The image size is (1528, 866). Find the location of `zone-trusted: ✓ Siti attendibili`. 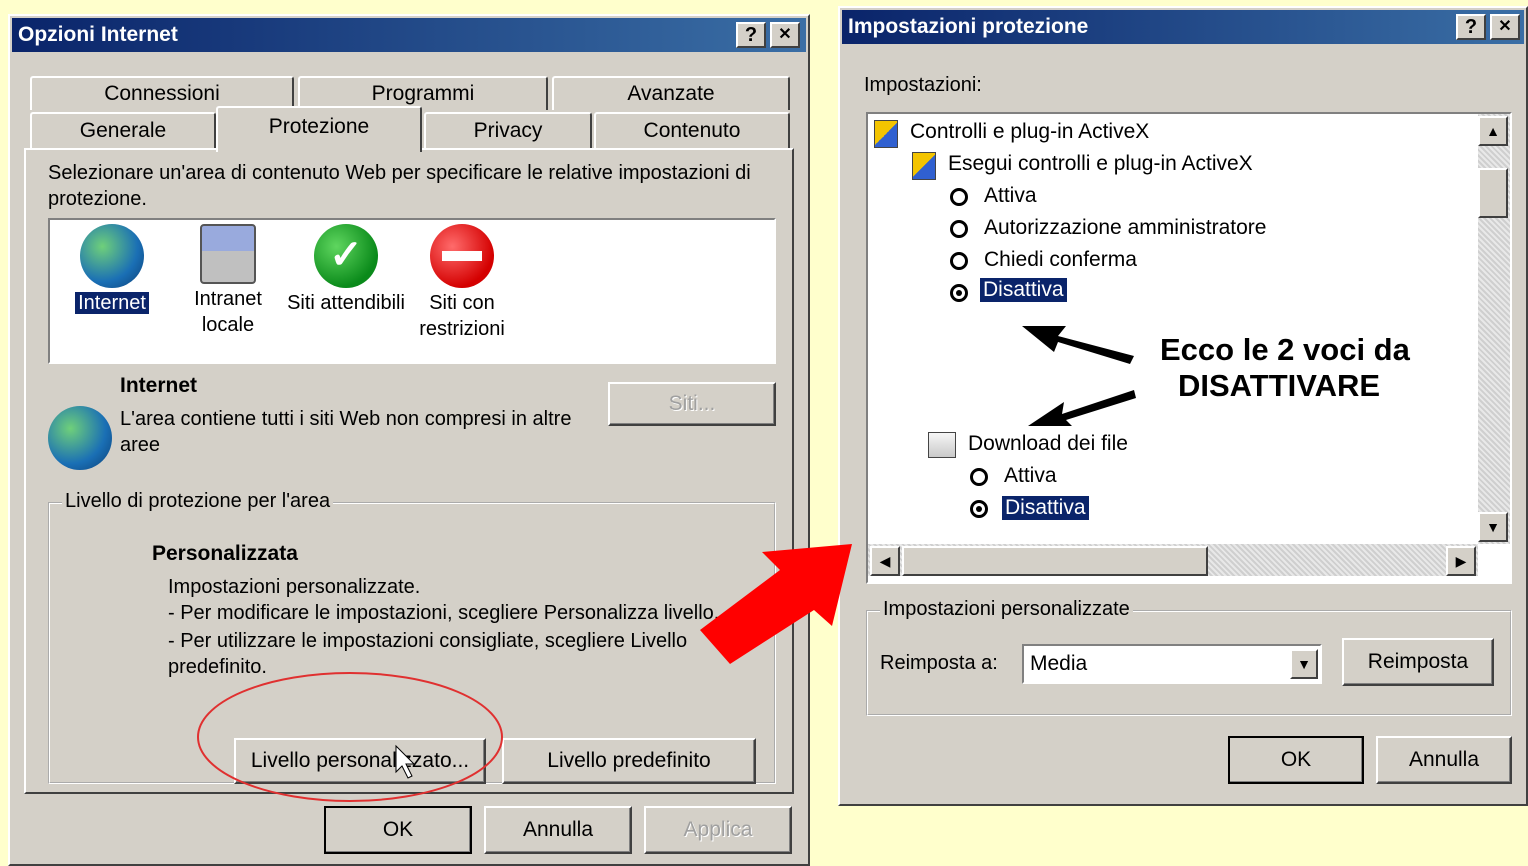

zone-trusted: ✓ Siti attendibili is located at coordinates (346, 270).